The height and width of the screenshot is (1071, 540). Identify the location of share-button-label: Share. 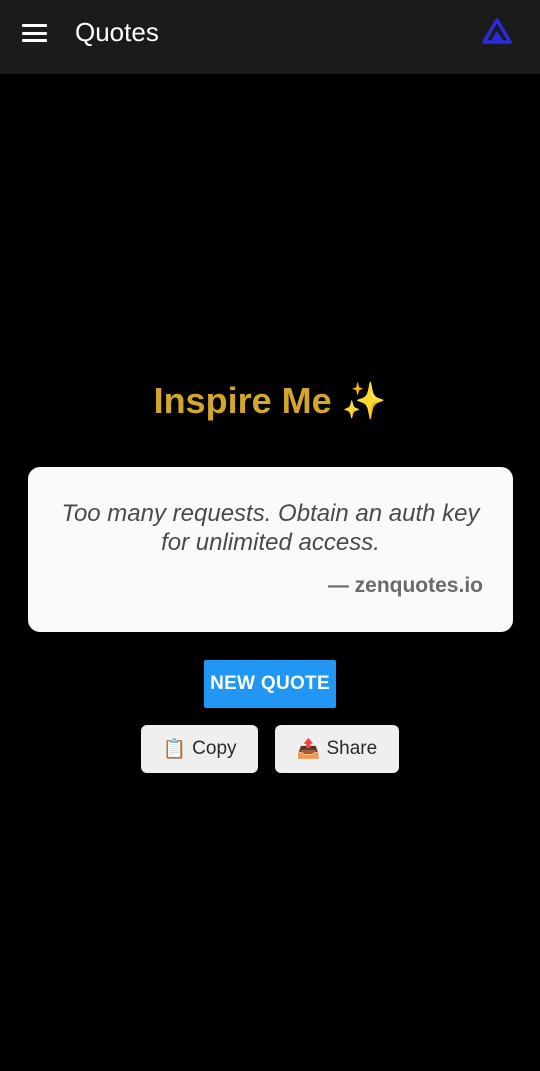
(352, 748).